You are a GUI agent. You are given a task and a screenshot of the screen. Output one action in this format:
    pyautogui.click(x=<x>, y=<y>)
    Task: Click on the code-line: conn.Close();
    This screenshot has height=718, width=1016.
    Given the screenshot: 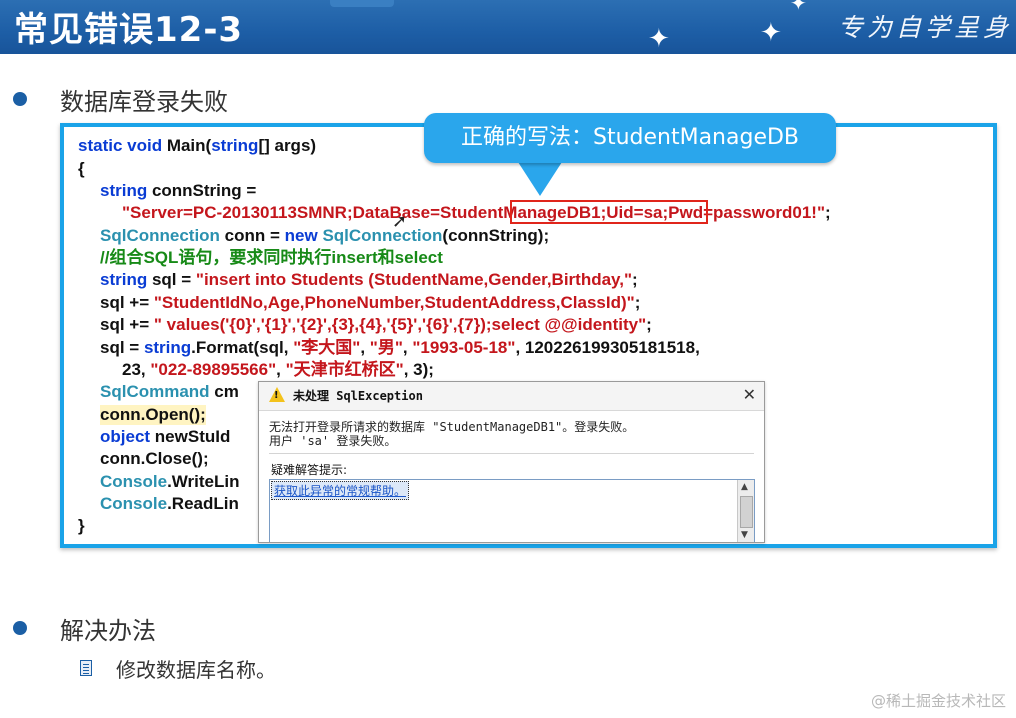 What is the action you would take?
    pyautogui.click(x=154, y=459)
    